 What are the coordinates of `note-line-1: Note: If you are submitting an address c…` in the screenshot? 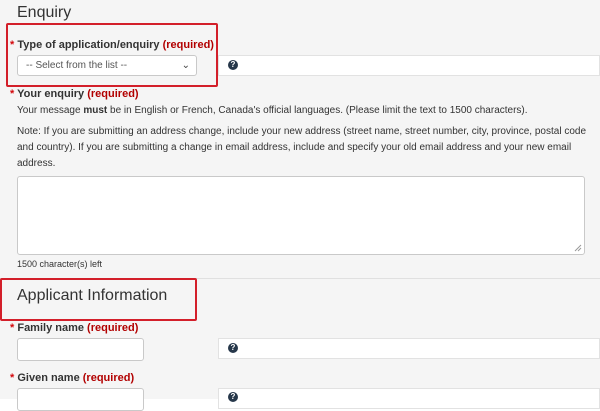 It's located at (302, 131).